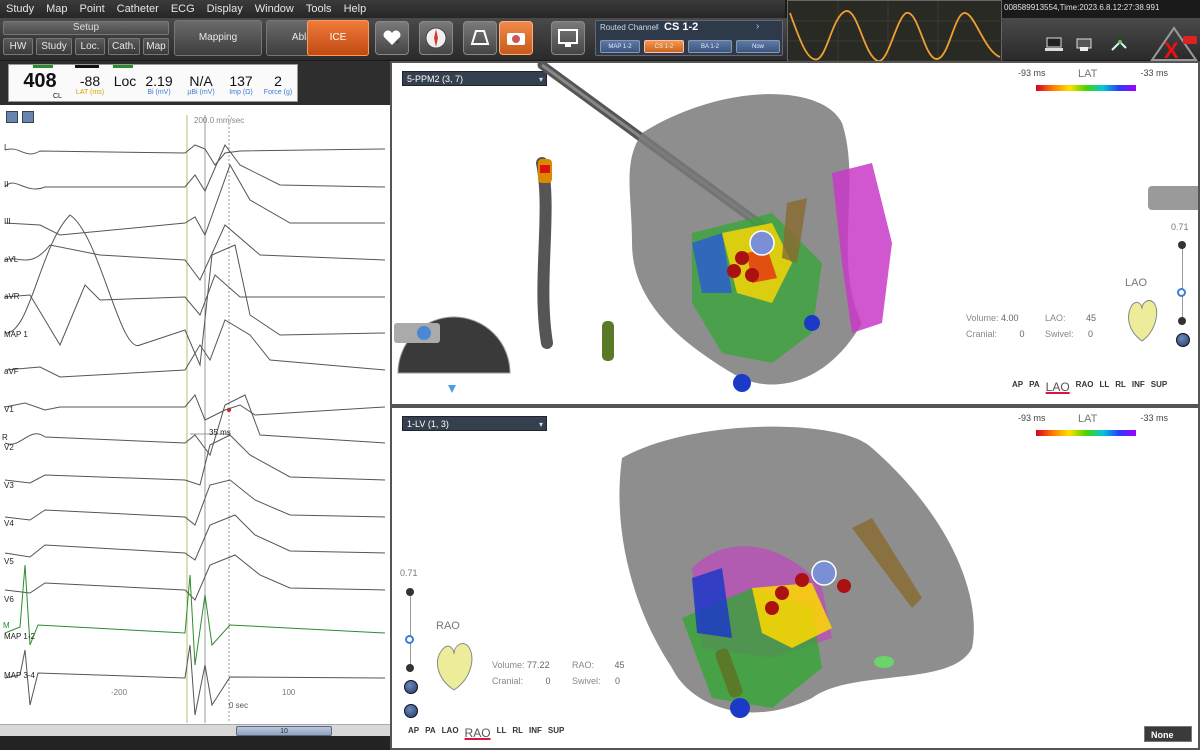 The width and height of the screenshot is (1200, 750). What do you see at coordinates (1058, 387) in the screenshot?
I see `view-lao-top: LAO` at bounding box center [1058, 387].